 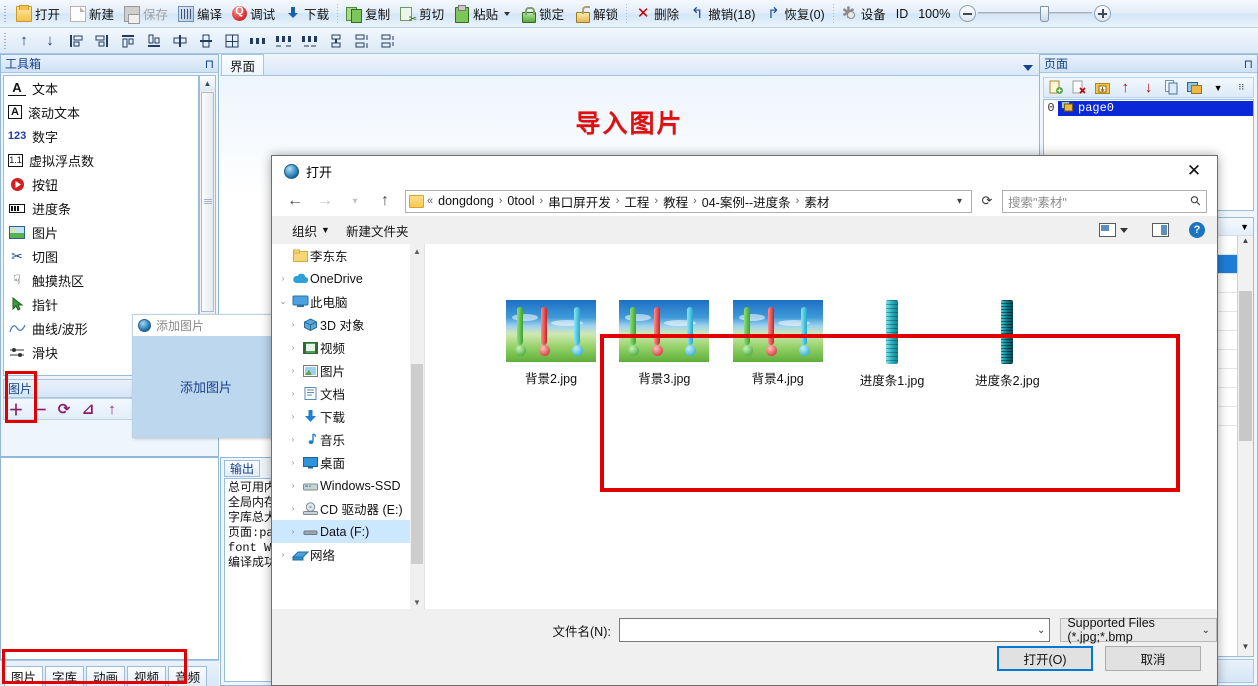 I want to click on toolbar-download-button: 下载, so click(x=307, y=14).